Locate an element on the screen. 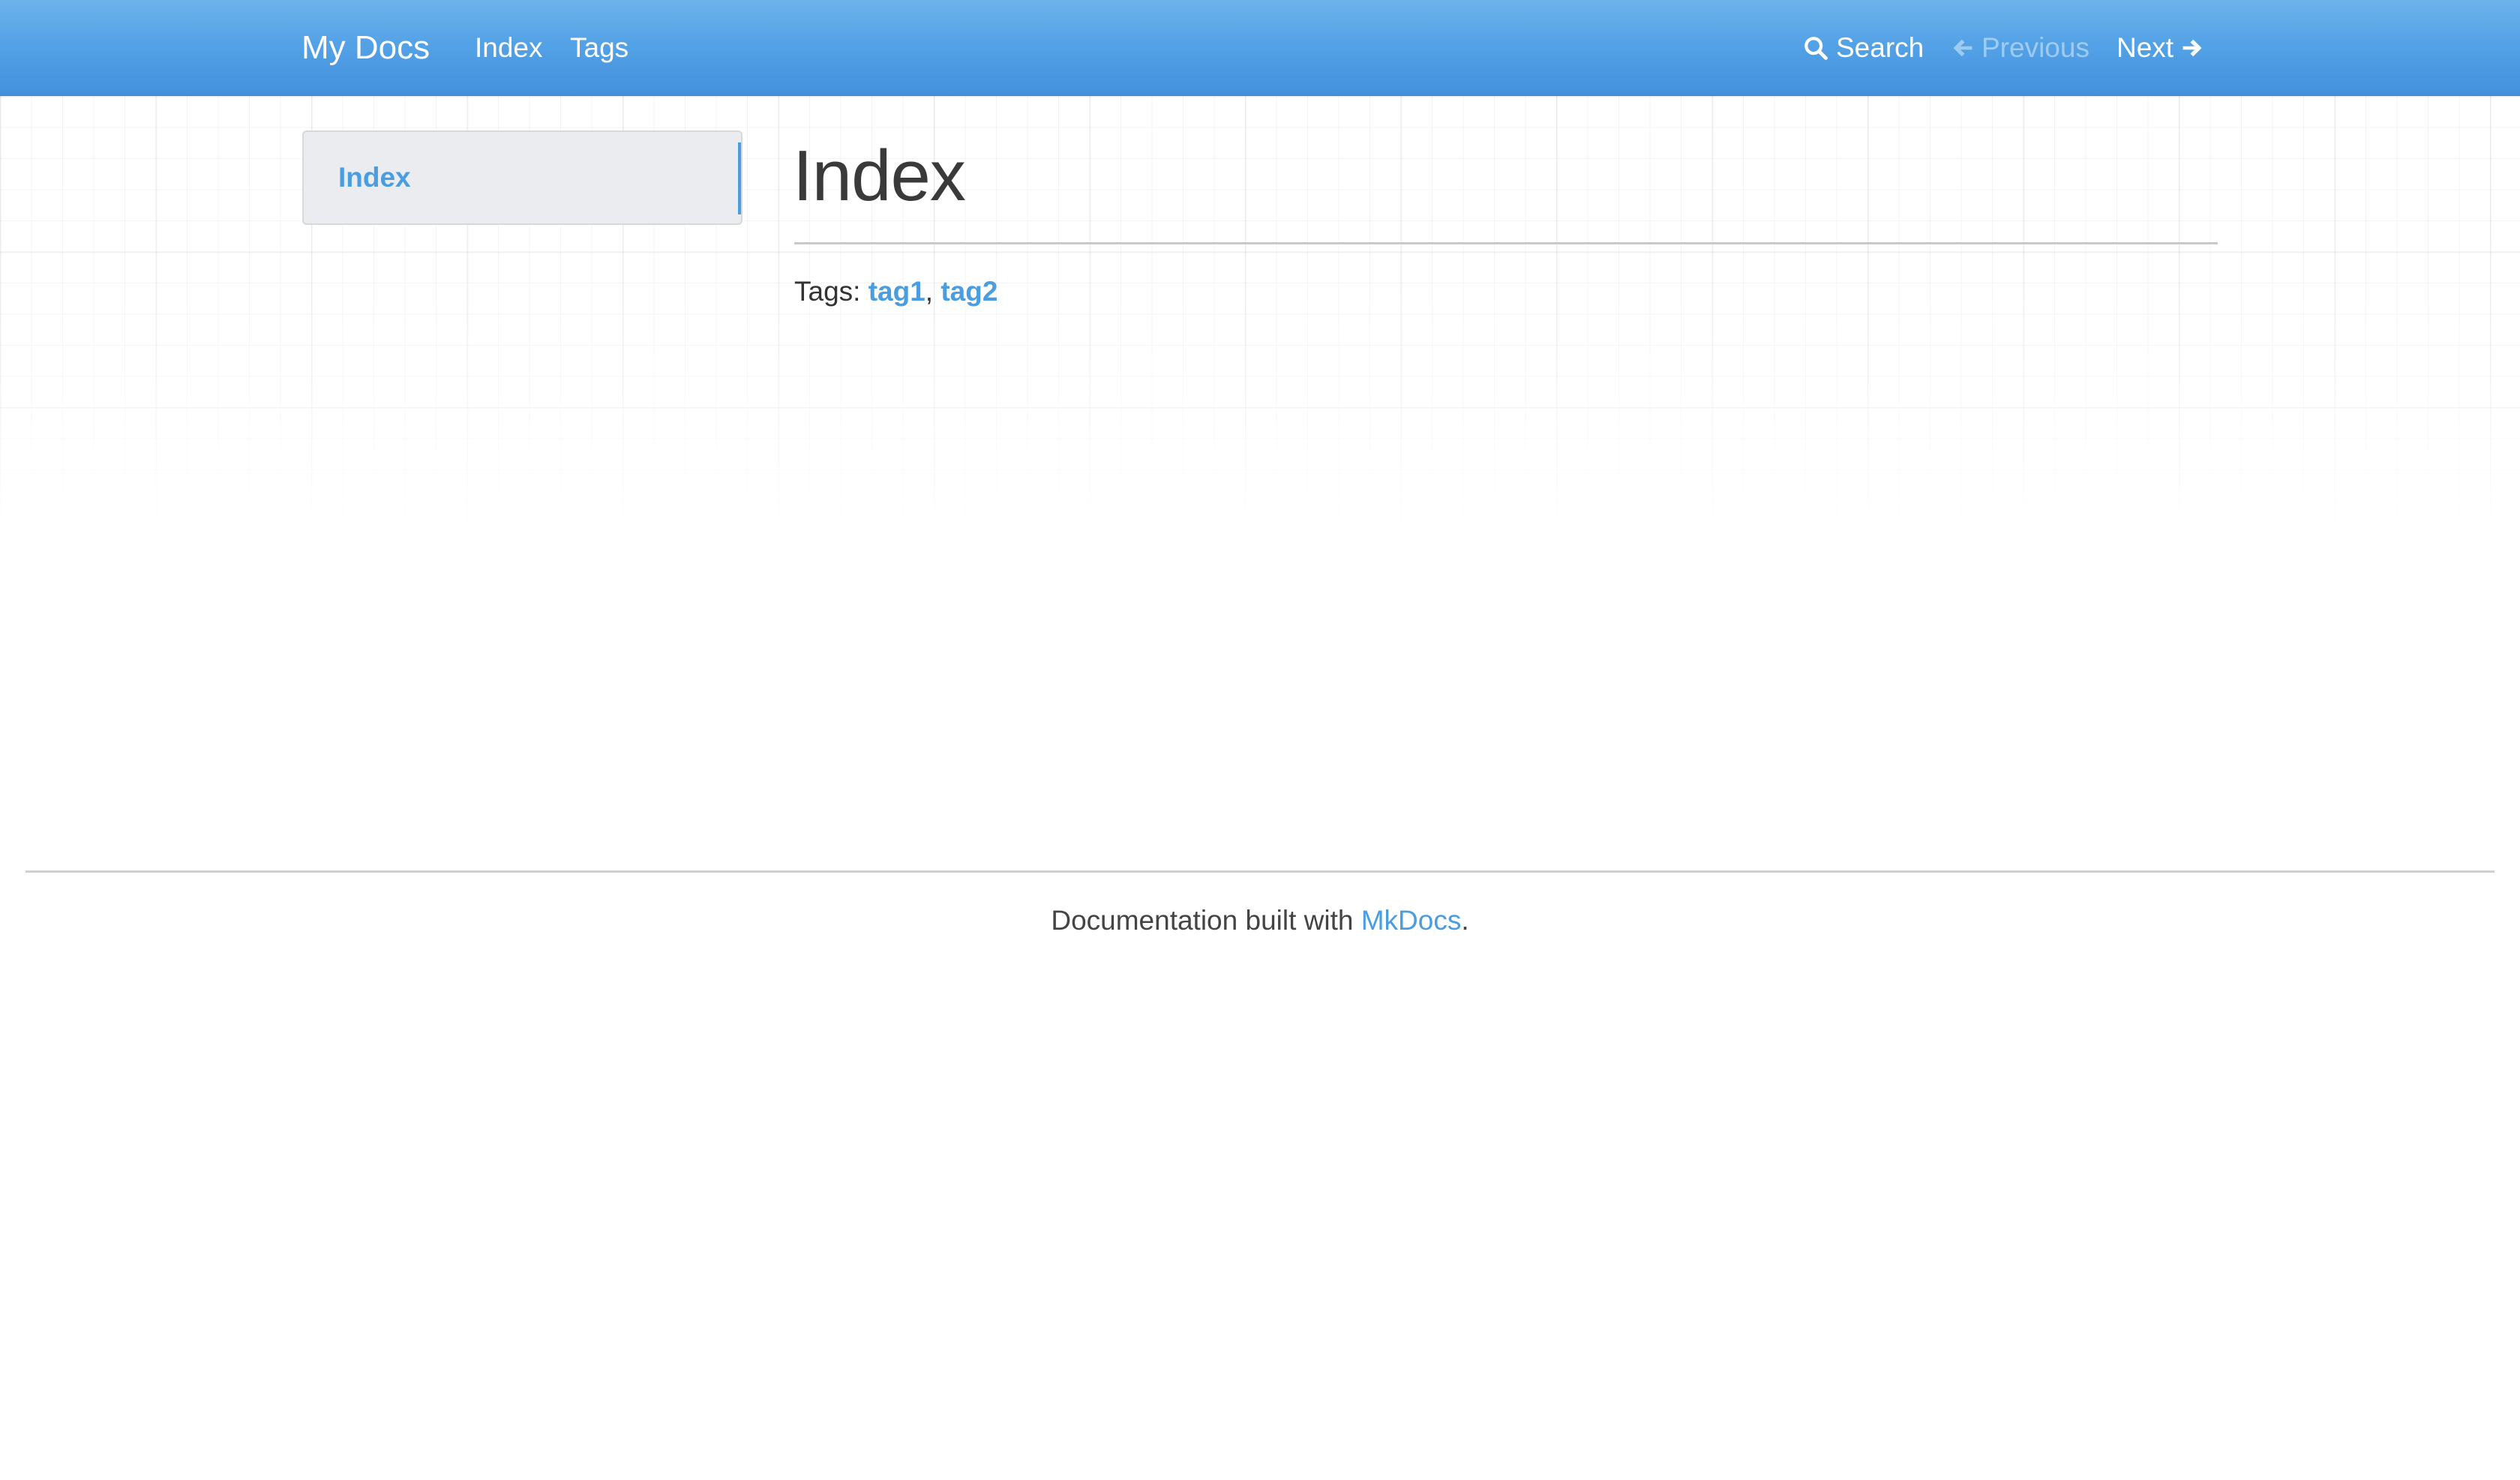 Image resolution: width=2520 pixels, height=1480 pixels. previous-page-button: Previous is located at coordinates (2021, 48).